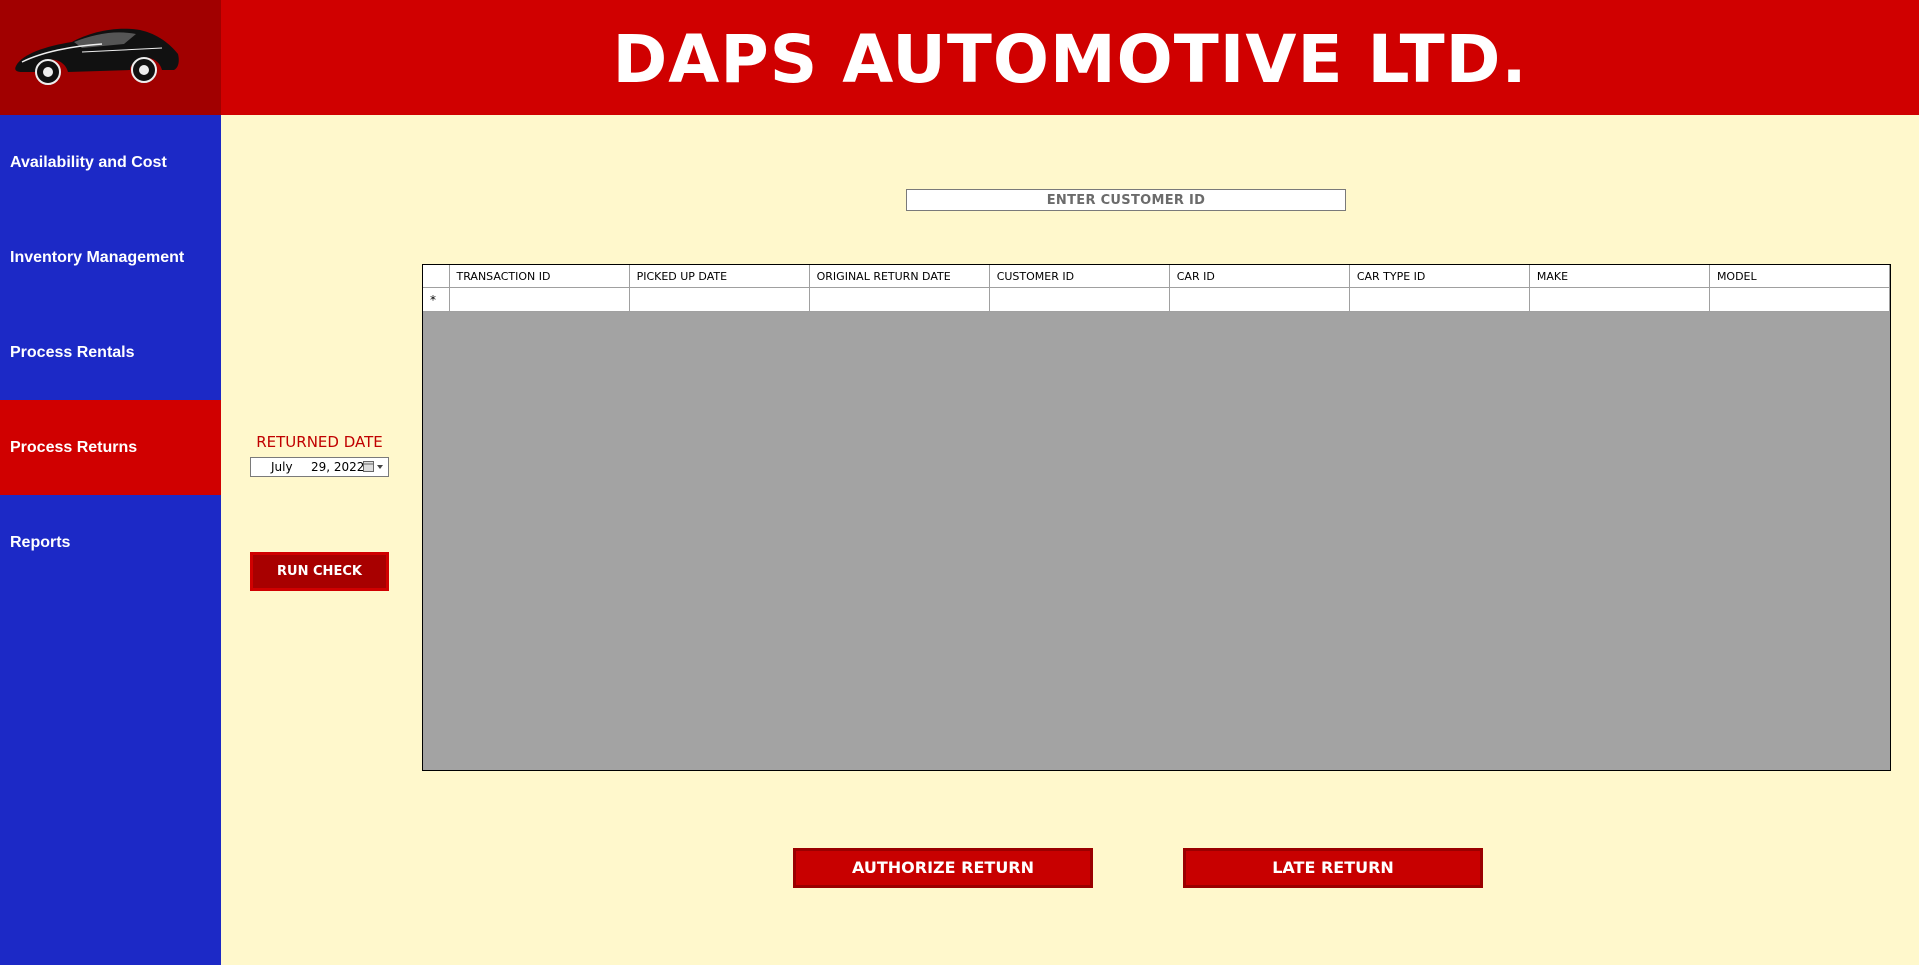  I want to click on table-new-row: *, so click(1157, 299).